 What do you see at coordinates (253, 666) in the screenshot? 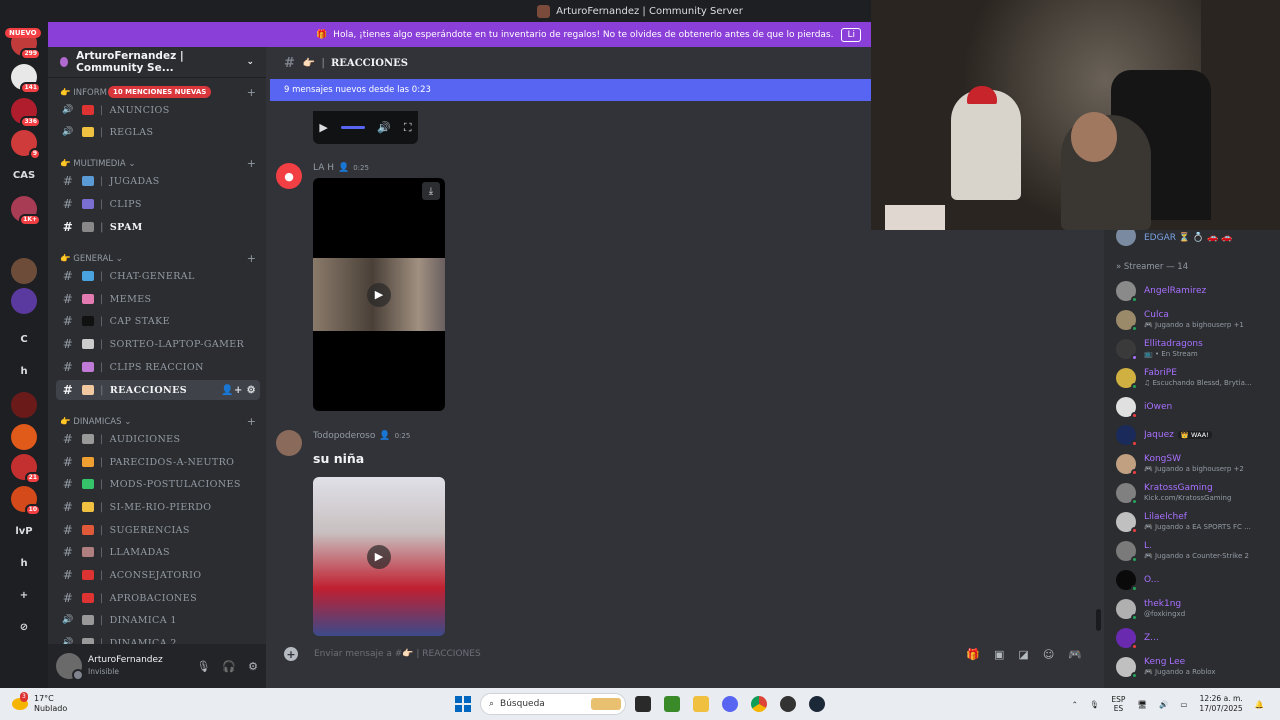
I see `gear-icon: ⚙` at bounding box center [253, 666].